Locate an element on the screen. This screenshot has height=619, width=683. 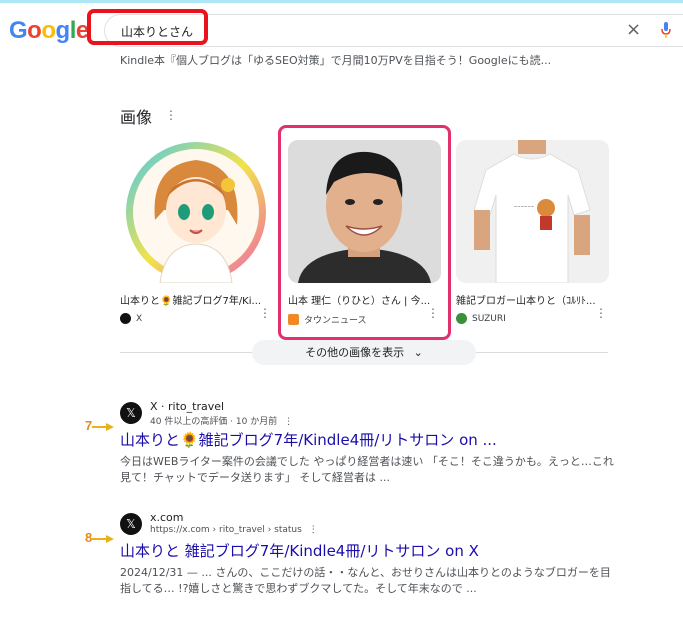
result-title-link: 山本りと 雑記ブログ7年/Kindle4冊/リトサロン on X is located at coordinates (299, 550).